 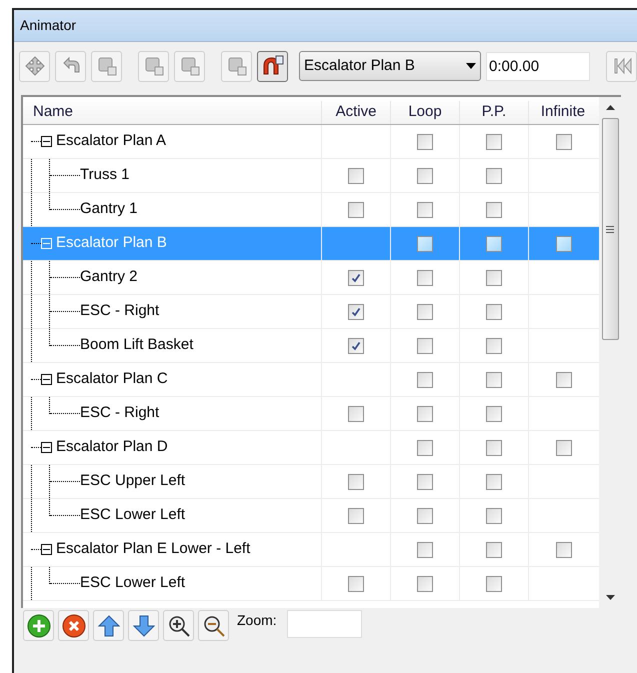 What do you see at coordinates (311, 482) in the screenshot?
I see `tree-row: ESC Upper Left` at bounding box center [311, 482].